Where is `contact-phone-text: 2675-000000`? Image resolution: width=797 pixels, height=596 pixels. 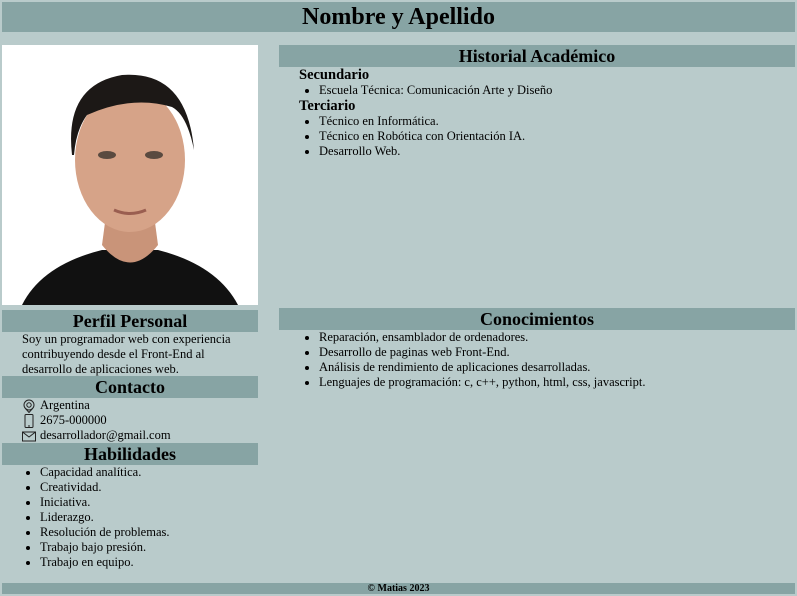 contact-phone-text: 2675-000000 is located at coordinates (73, 420).